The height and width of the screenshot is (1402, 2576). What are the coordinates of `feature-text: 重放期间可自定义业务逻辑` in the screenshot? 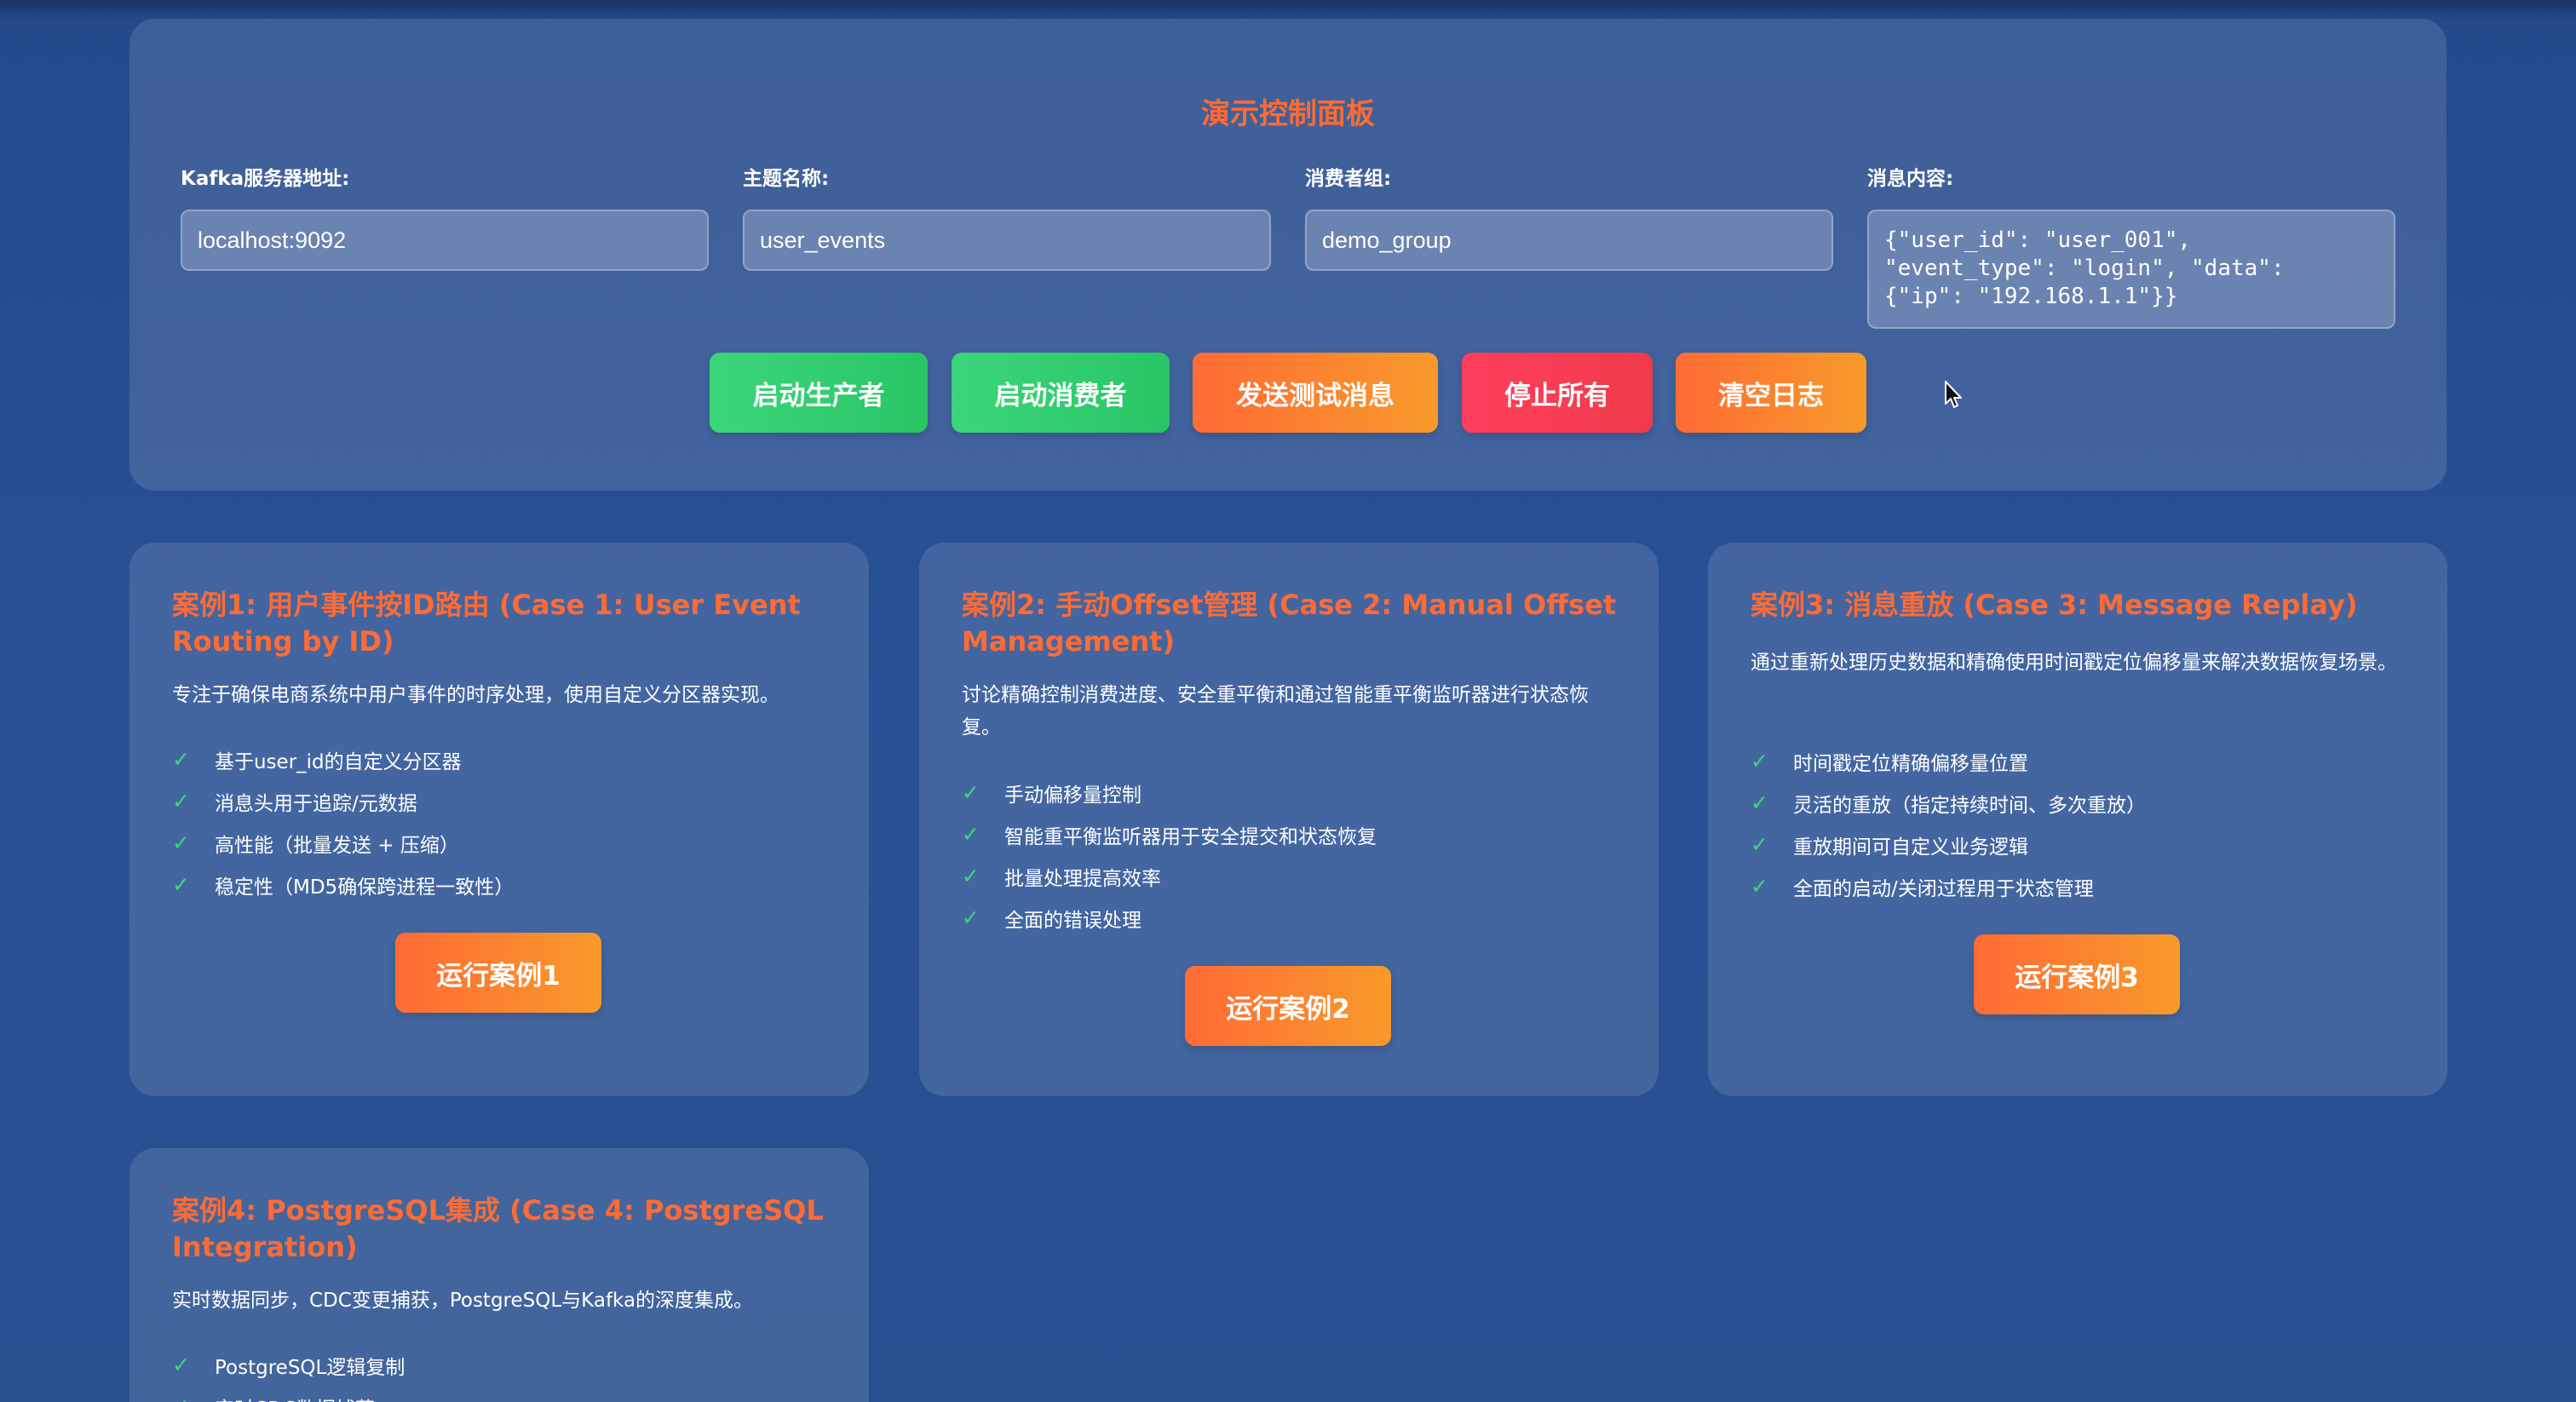 It's located at (1910, 847).